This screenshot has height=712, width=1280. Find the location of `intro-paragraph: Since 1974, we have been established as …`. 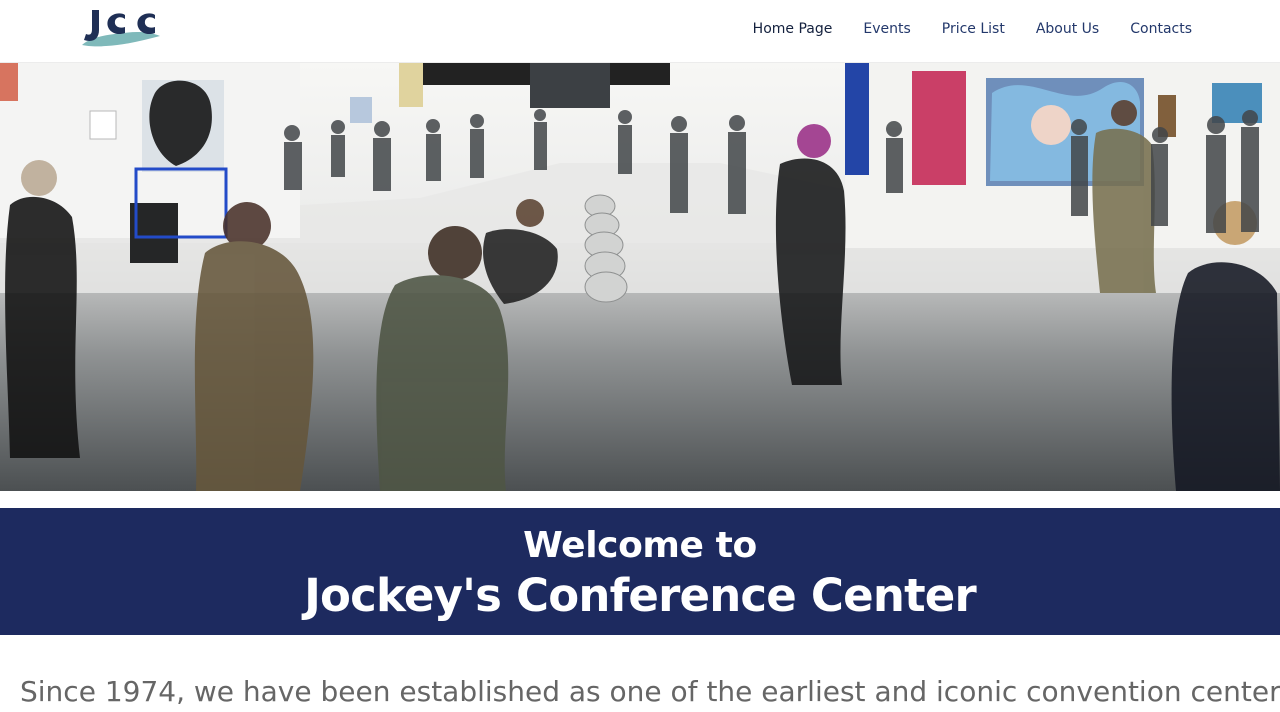

intro-paragraph: Since 1974, we have been established as … is located at coordinates (650, 691).